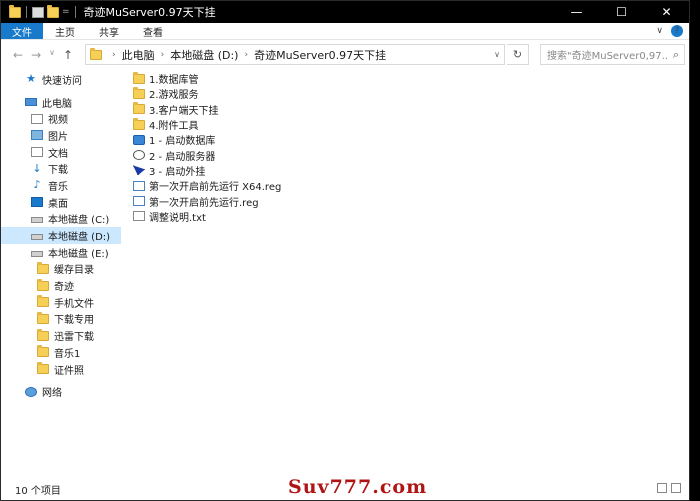 The image size is (700, 501). Describe the element at coordinates (333, 155) in the screenshot. I see `file-item: 2 - 启动服务器` at that location.